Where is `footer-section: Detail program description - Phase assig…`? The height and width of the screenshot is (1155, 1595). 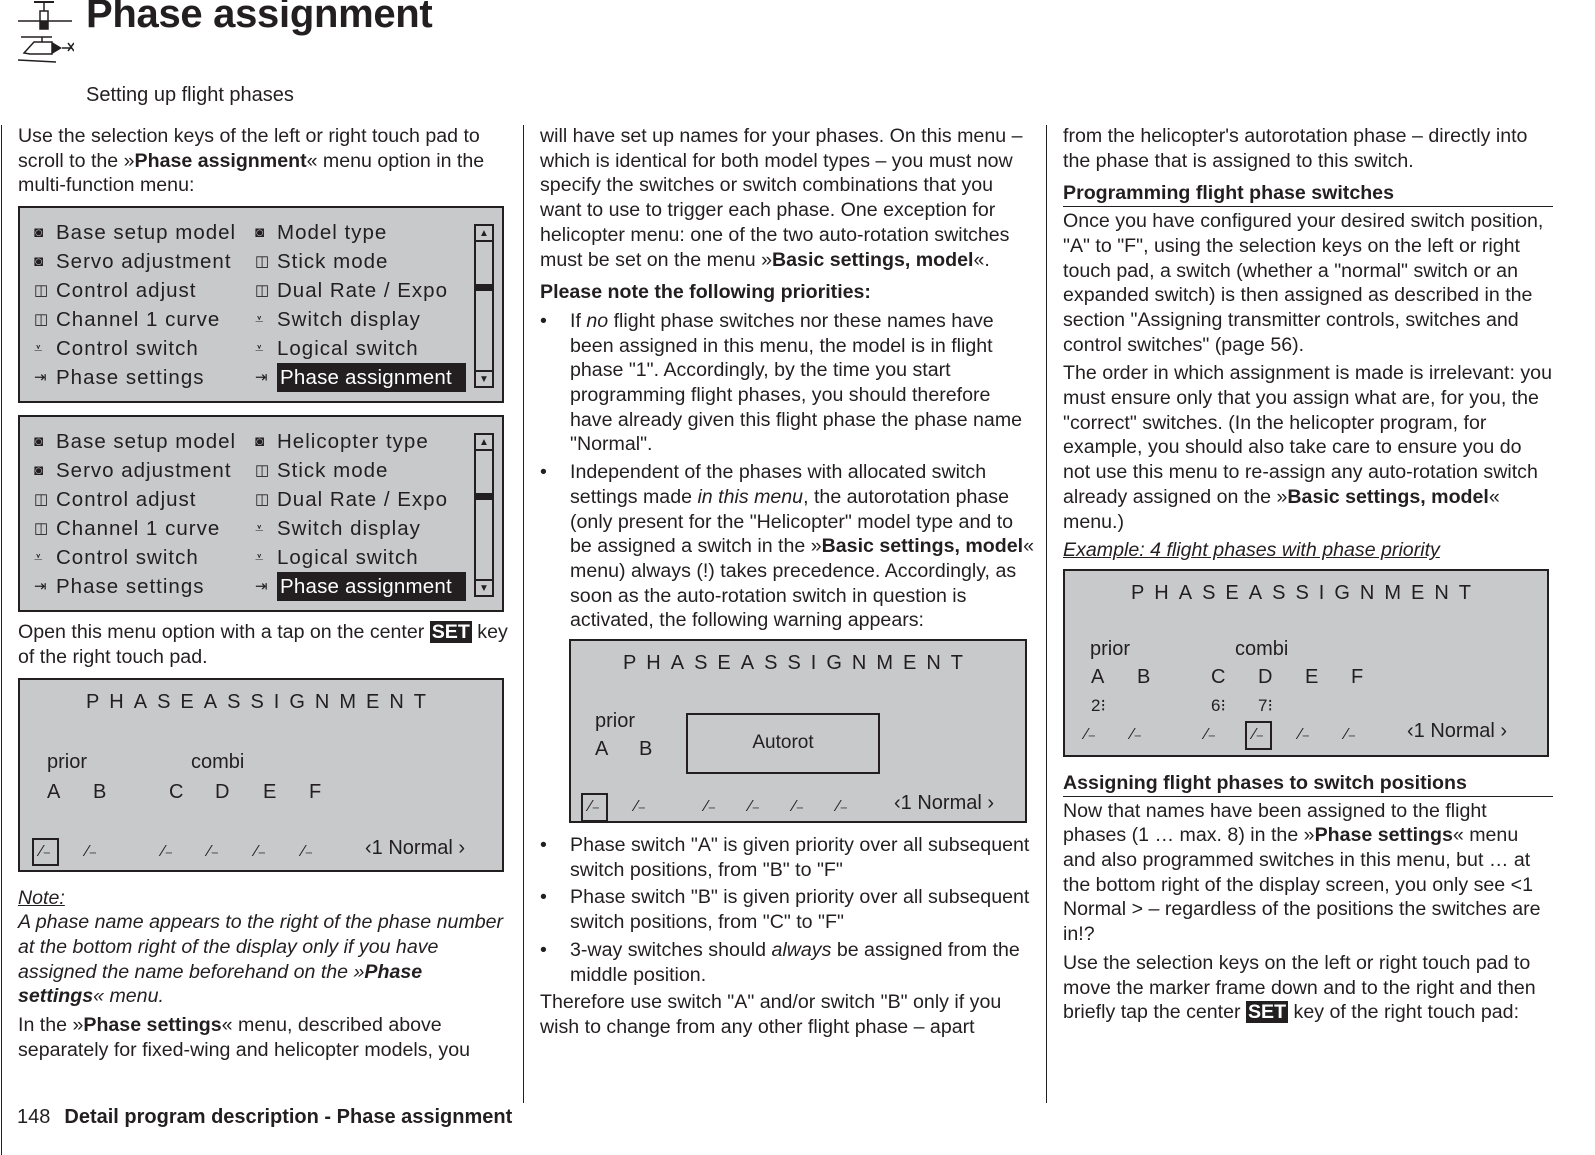
footer-section: Detail program description - Phase assig… is located at coordinates (288, 1117).